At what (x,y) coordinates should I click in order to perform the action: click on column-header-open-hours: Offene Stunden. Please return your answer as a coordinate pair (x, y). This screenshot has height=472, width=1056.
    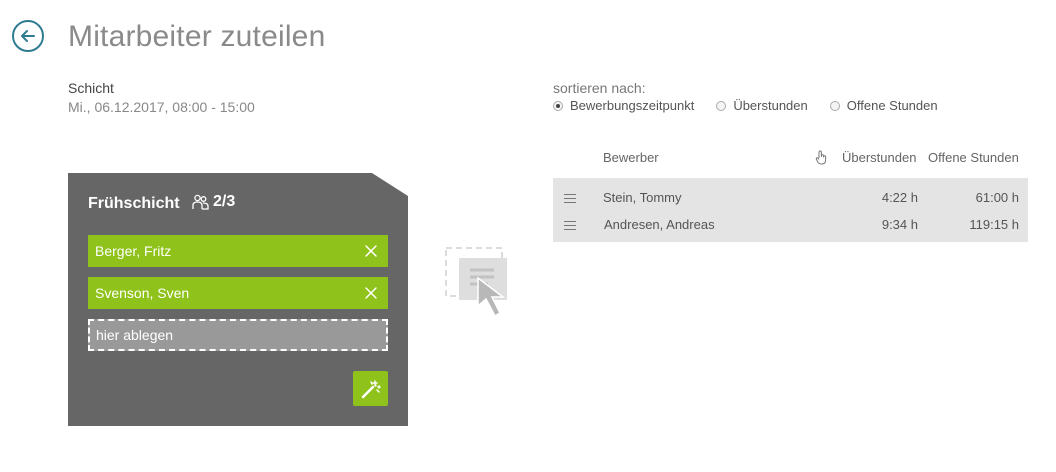
    Looking at the image, I should click on (973, 157).